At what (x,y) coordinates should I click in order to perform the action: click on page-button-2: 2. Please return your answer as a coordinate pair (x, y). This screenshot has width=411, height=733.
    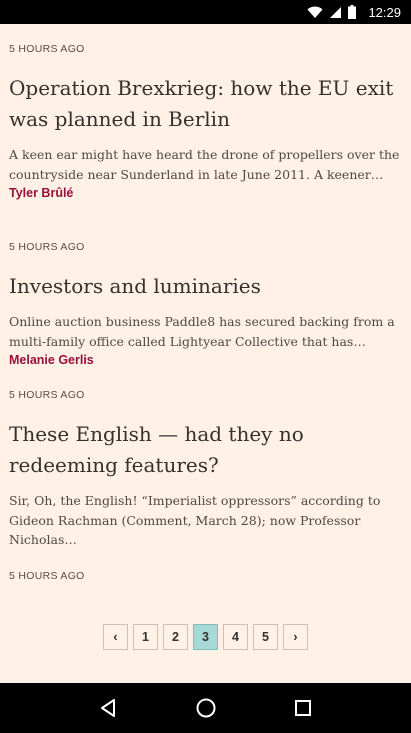
    Looking at the image, I should click on (175, 637).